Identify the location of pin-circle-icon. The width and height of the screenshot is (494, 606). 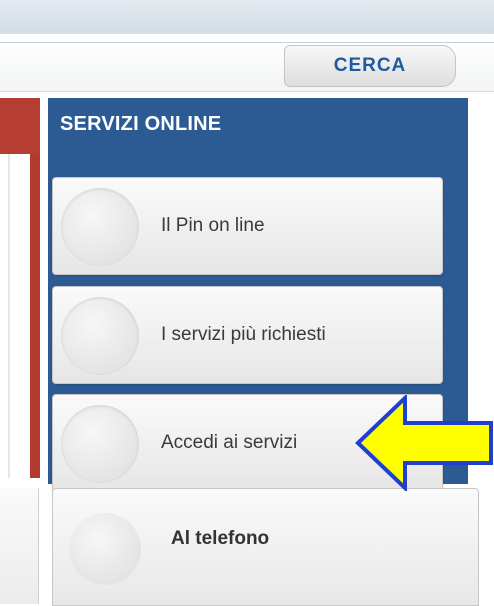
(100, 227).